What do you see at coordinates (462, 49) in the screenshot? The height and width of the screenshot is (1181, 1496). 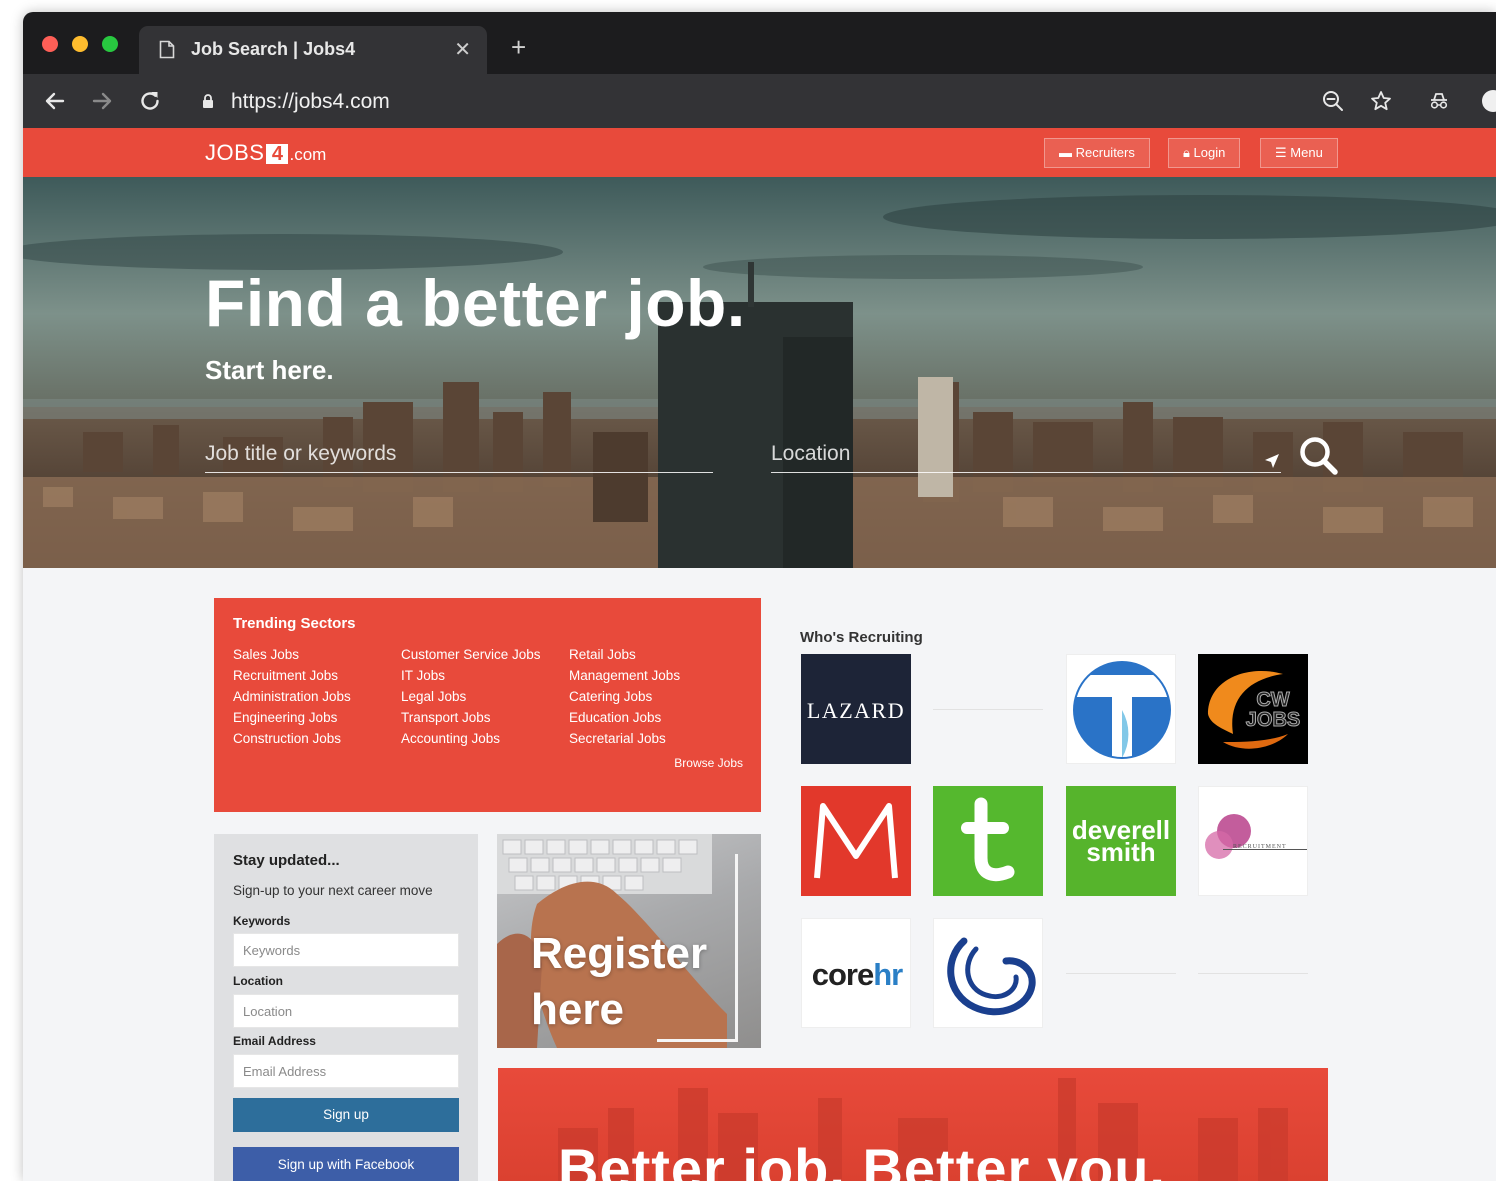 I see `tab-close-icon: ✕` at bounding box center [462, 49].